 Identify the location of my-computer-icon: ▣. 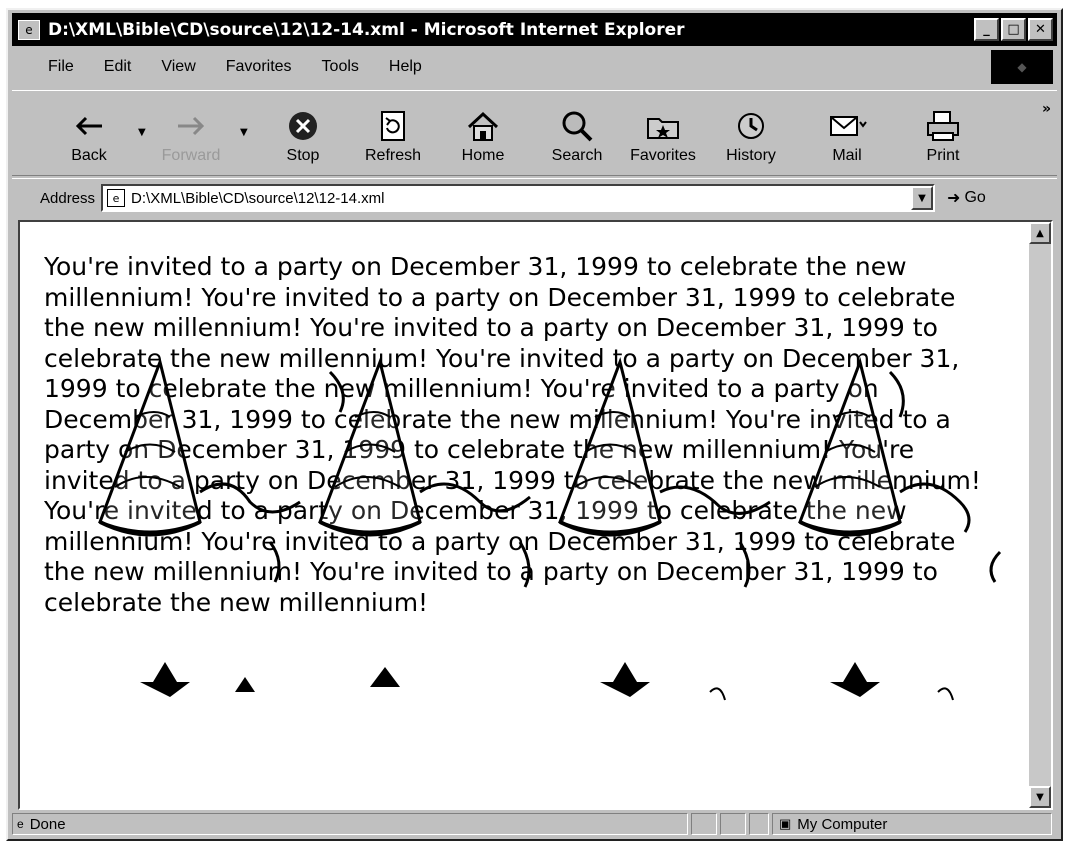
(785, 823).